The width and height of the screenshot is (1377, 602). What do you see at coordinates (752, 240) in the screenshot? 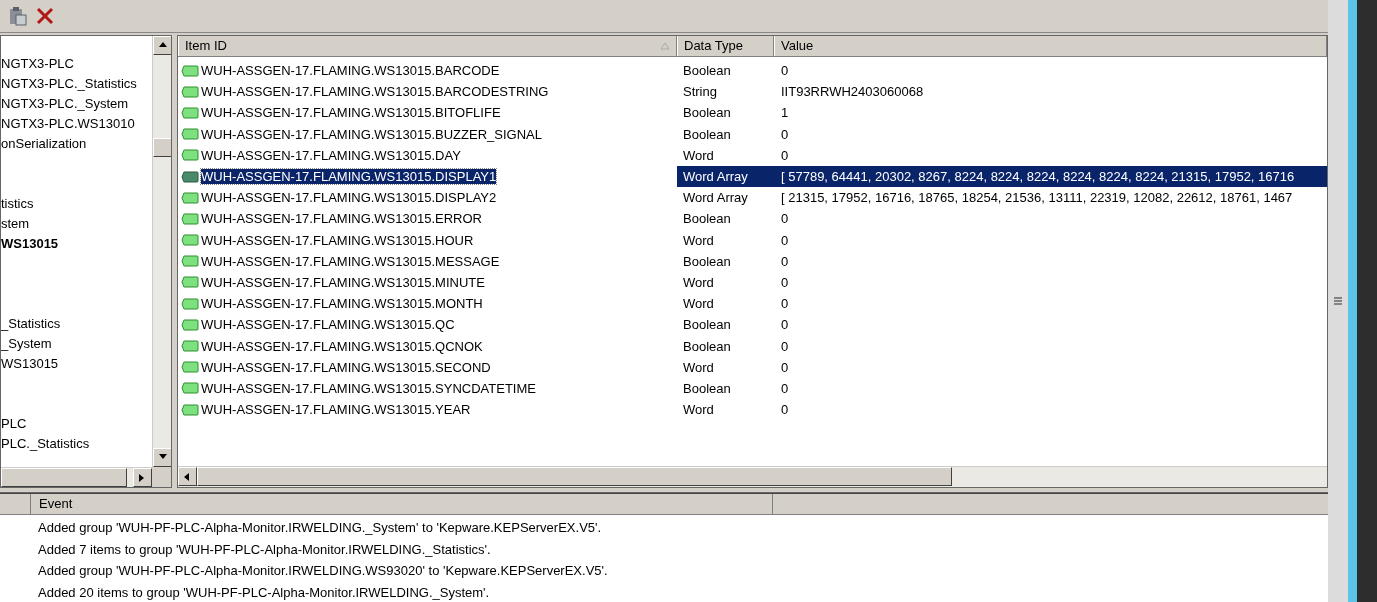
I see `table-row: WUH-ASSGEN-17.FLAMING.WS13015.HOUR Word 0` at bounding box center [752, 240].